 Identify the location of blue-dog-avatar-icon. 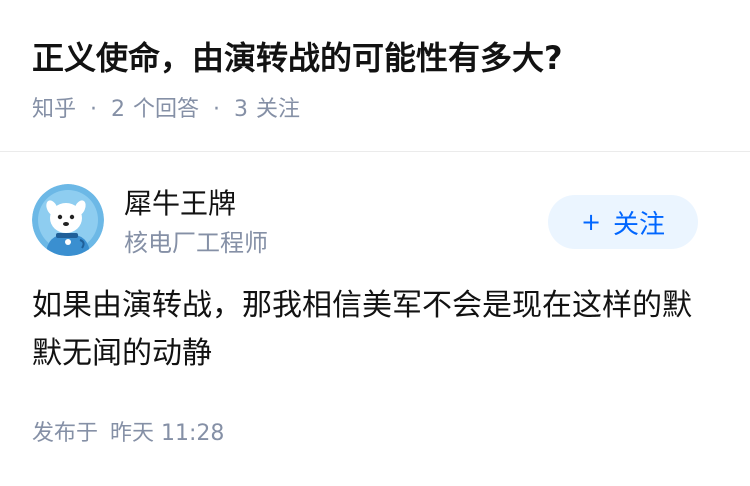
(68, 220).